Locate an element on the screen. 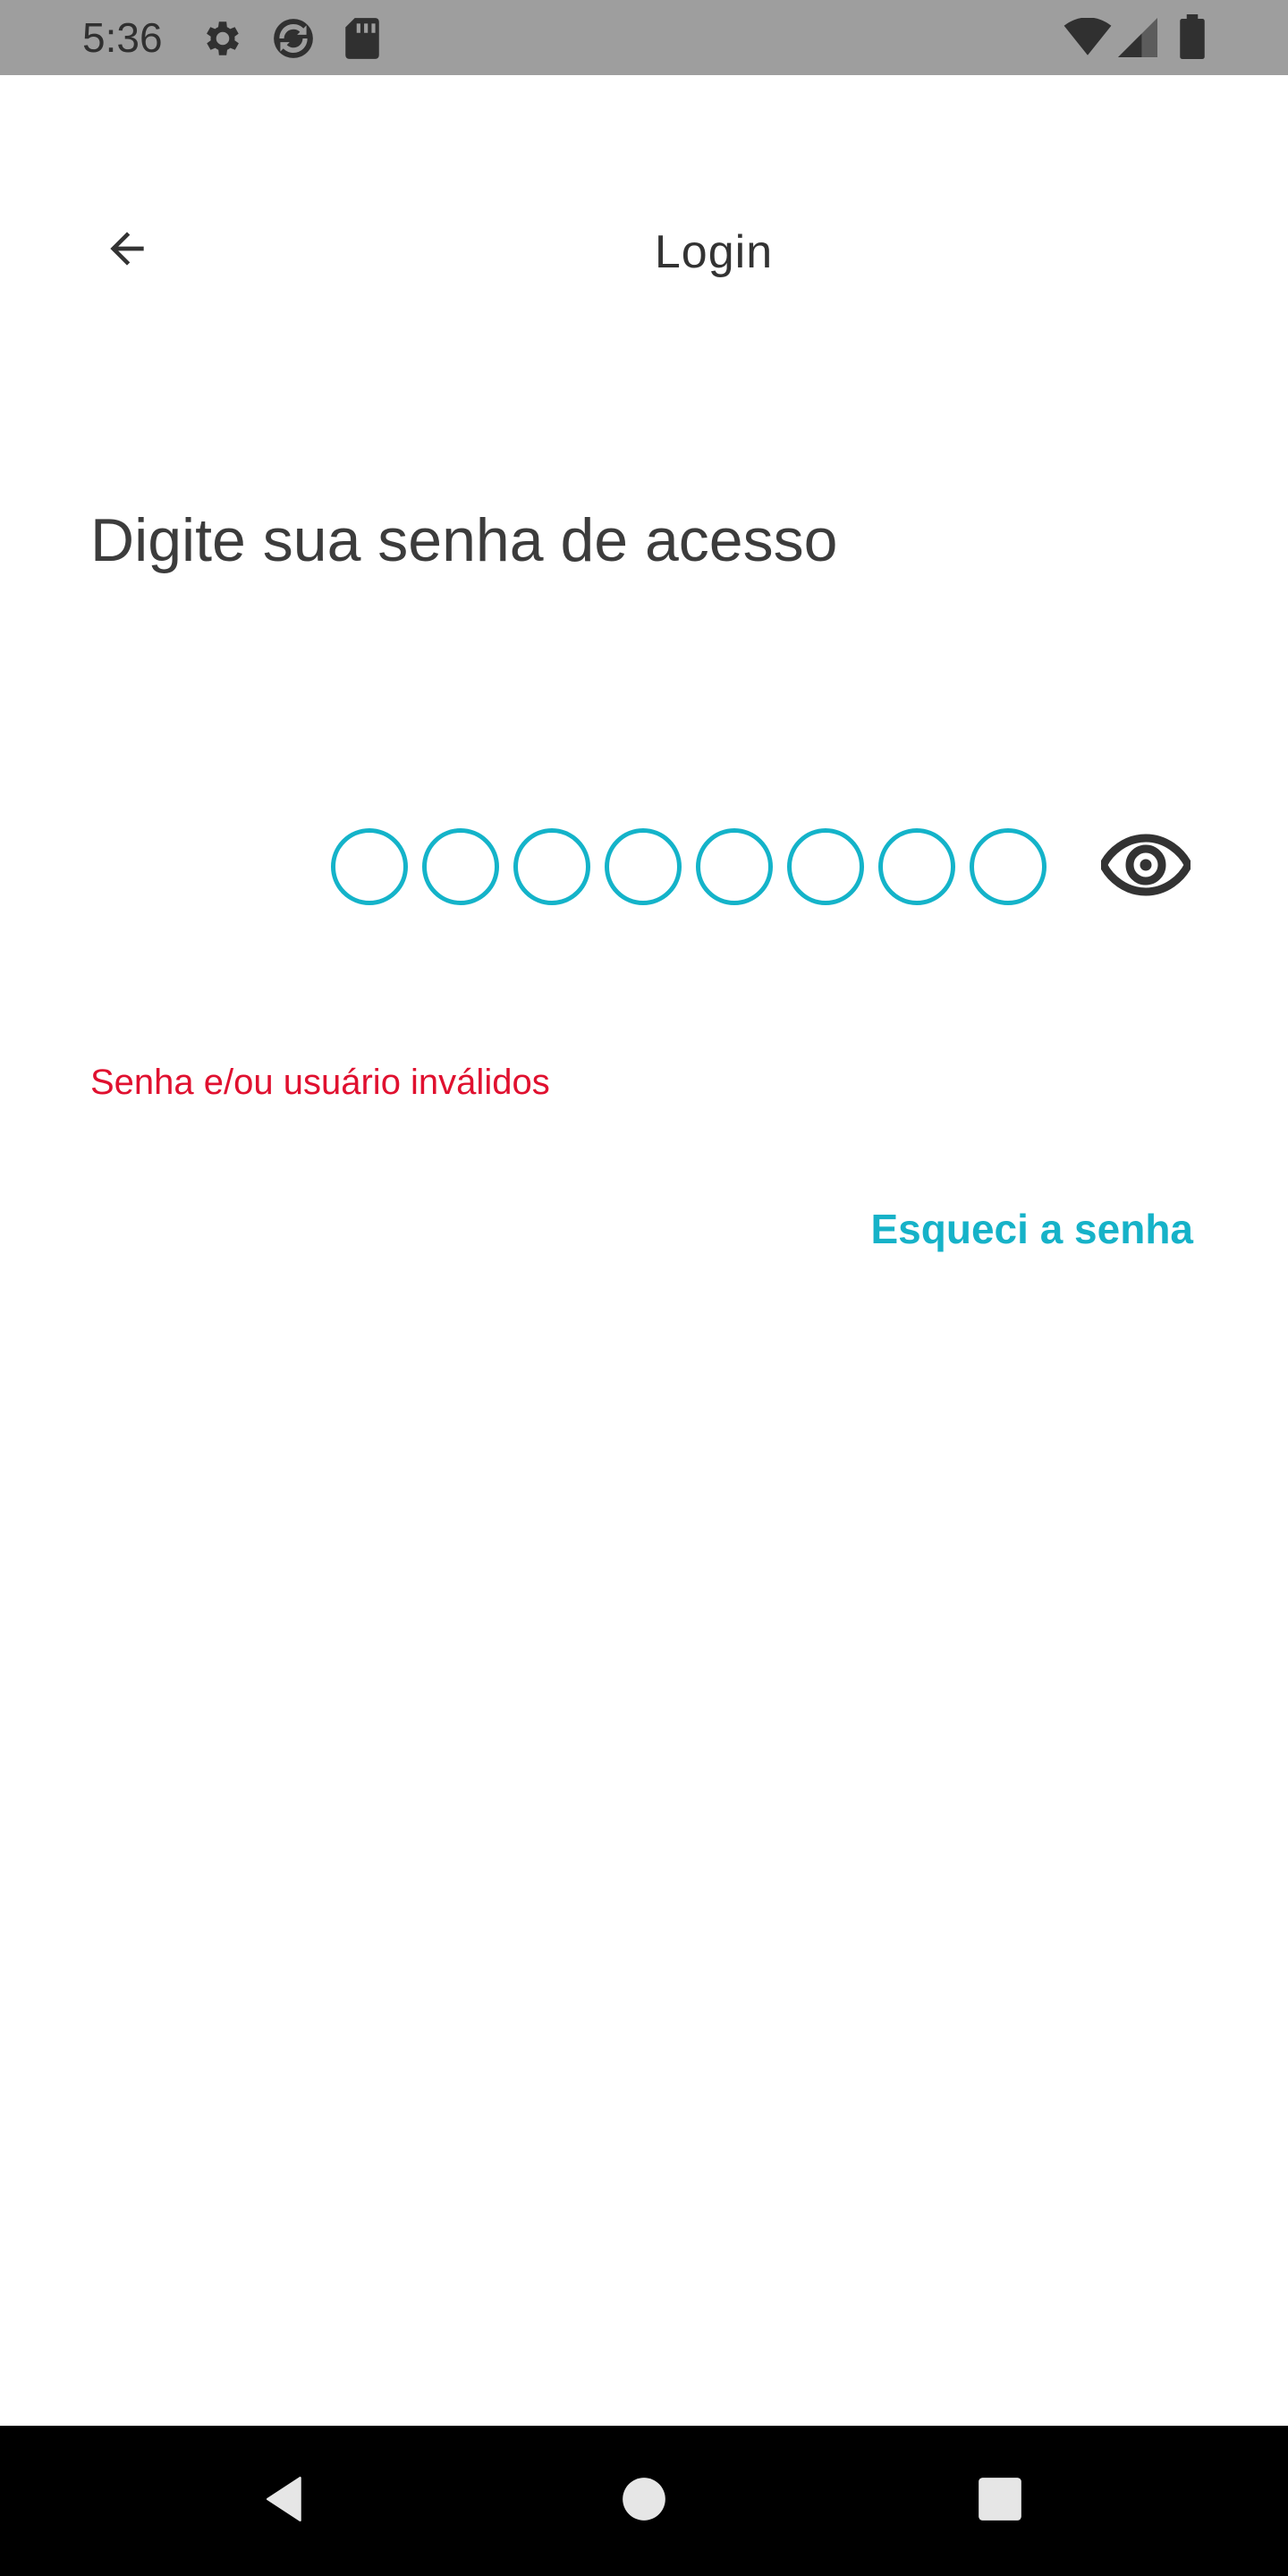  sync-icon is located at coordinates (293, 40).